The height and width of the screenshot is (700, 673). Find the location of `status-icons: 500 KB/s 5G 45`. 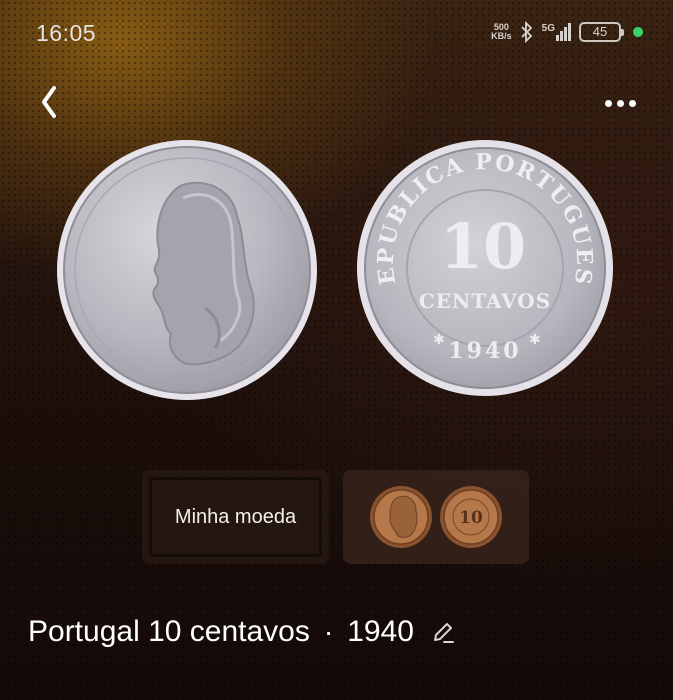

status-icons: 500 KB/s 5G 45 is located at coordinates (567, 32).